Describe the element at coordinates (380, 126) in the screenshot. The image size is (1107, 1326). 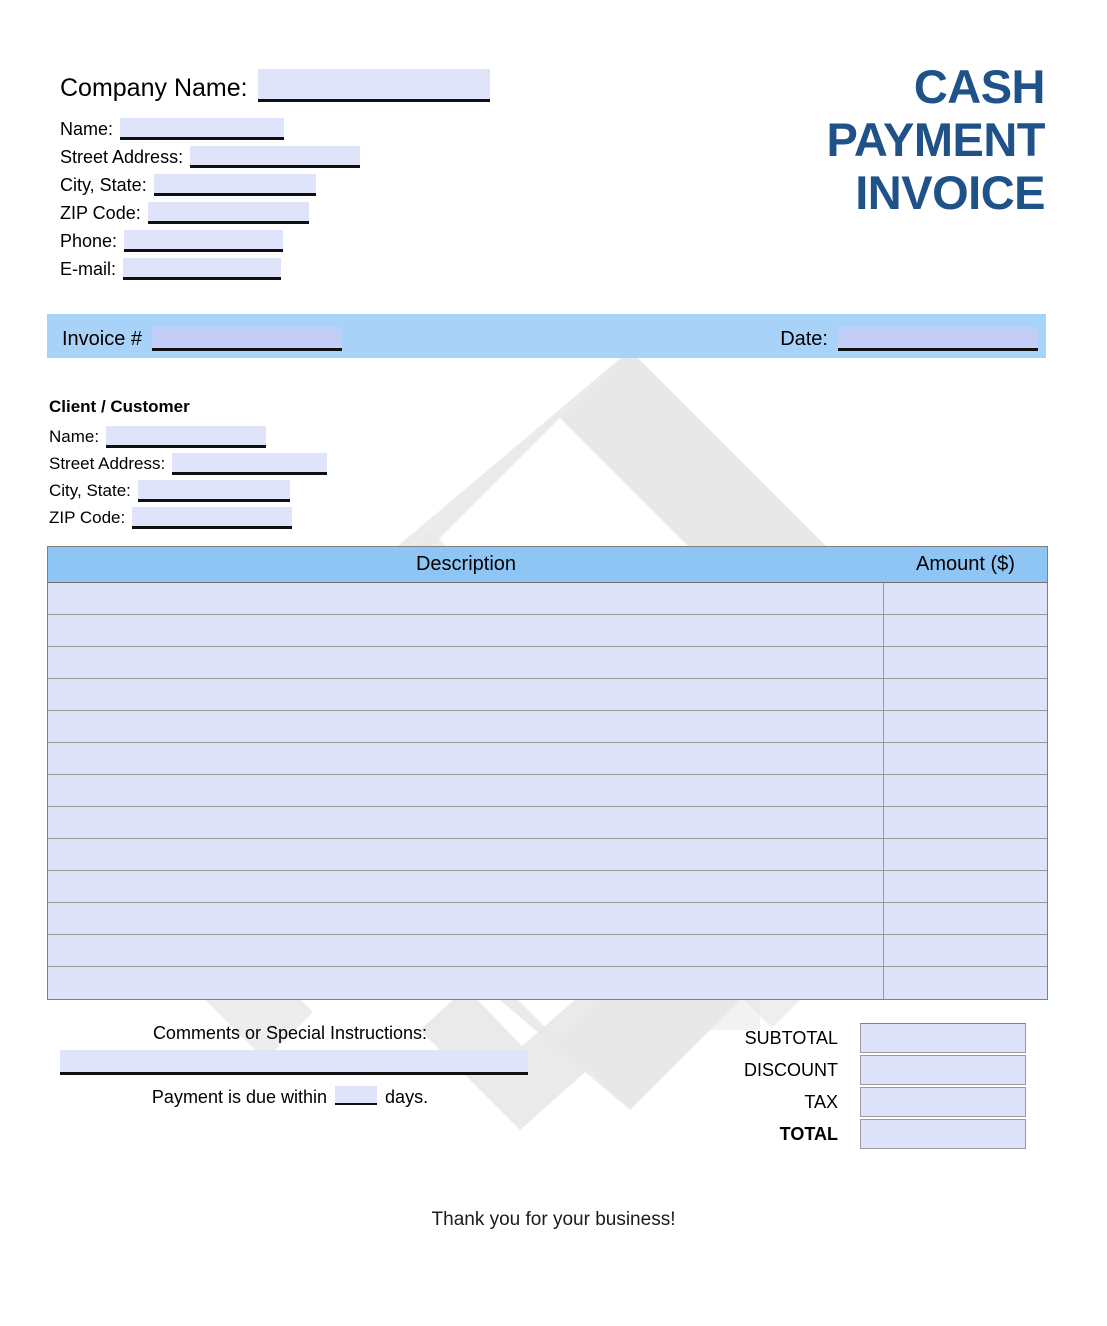
I see `company-field-name: Name:` at that location.